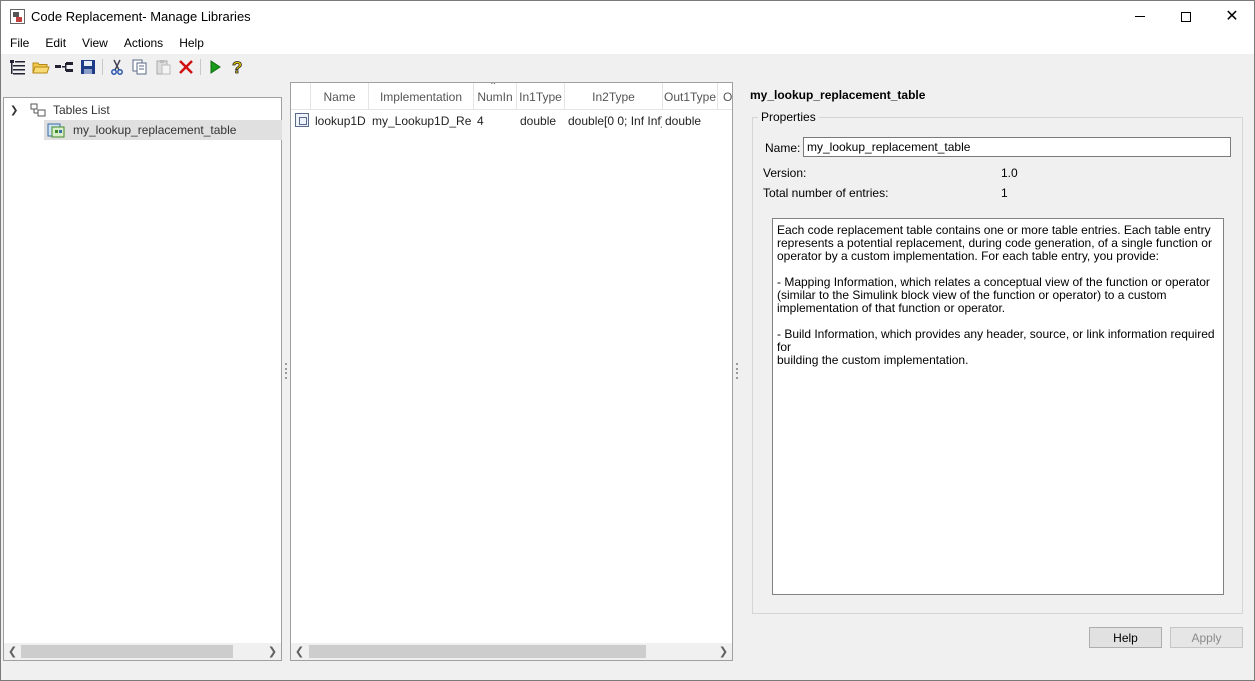 The width and height of the screenshot is (1255, 681). I want to click on table-cell-numin: 4, so click(496, 122).